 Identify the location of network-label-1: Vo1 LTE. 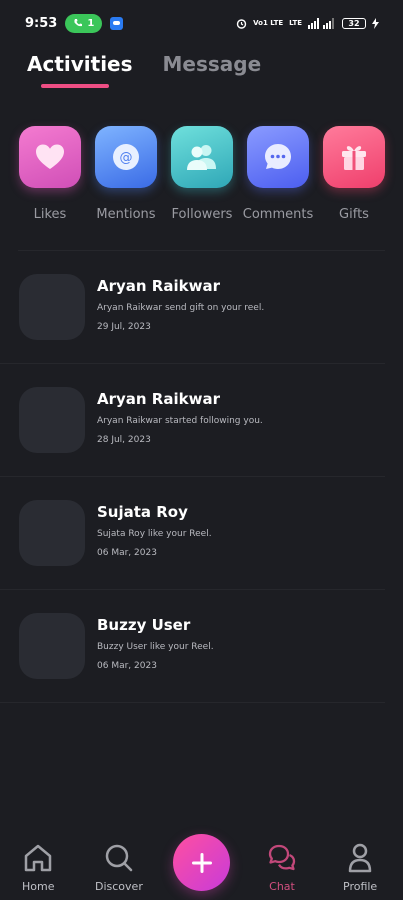
(268, 22).